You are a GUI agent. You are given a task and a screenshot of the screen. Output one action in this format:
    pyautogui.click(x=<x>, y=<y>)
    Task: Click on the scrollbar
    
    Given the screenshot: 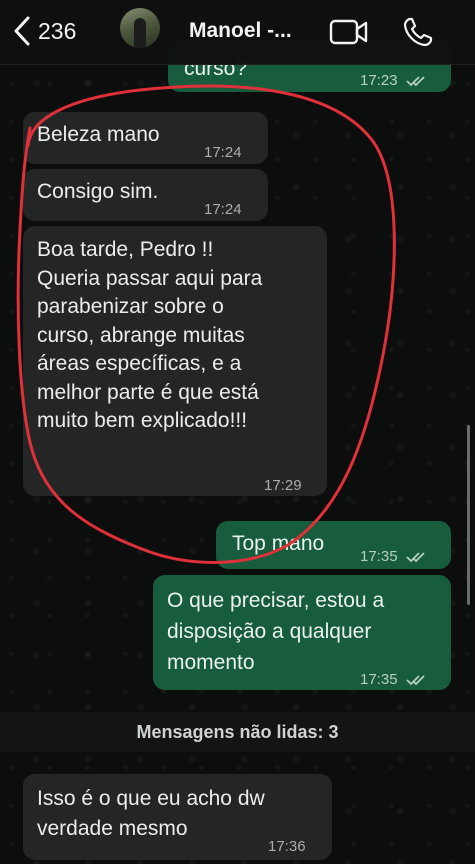 What is the action you would take?
    pyautogui.click(x=468, y=515)
    